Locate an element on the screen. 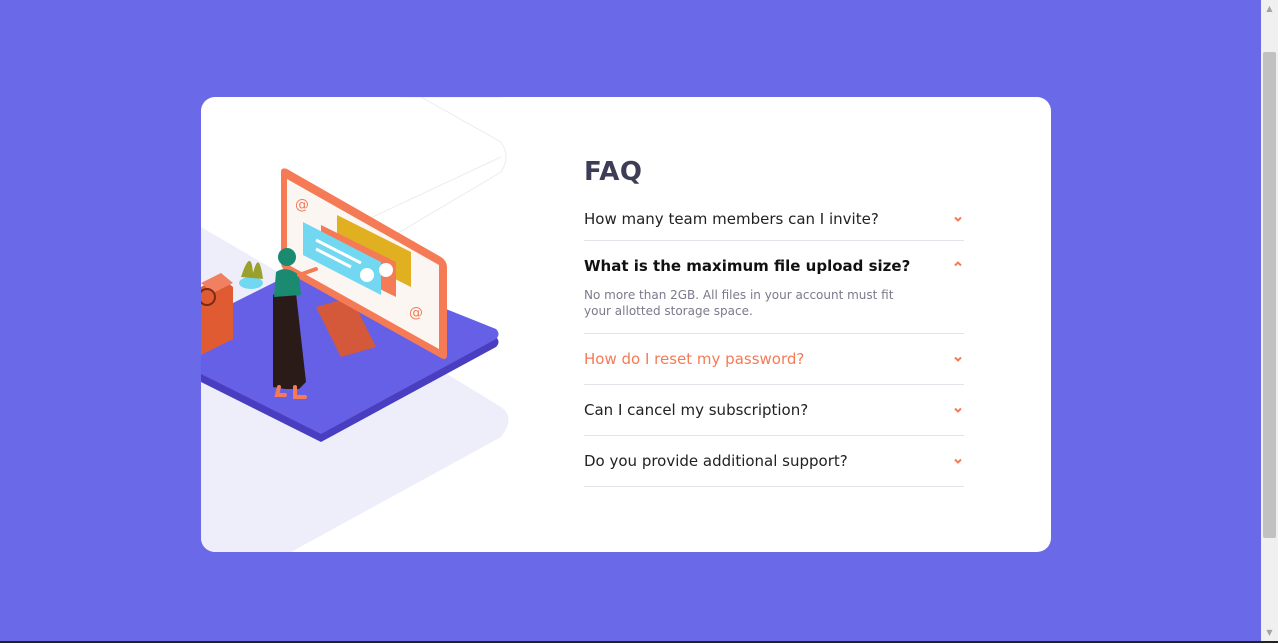 The height and width of the screenshot is (643, 1278). scroll-up-arrow-icon: ▲ is located at coordinates (1269, 8).